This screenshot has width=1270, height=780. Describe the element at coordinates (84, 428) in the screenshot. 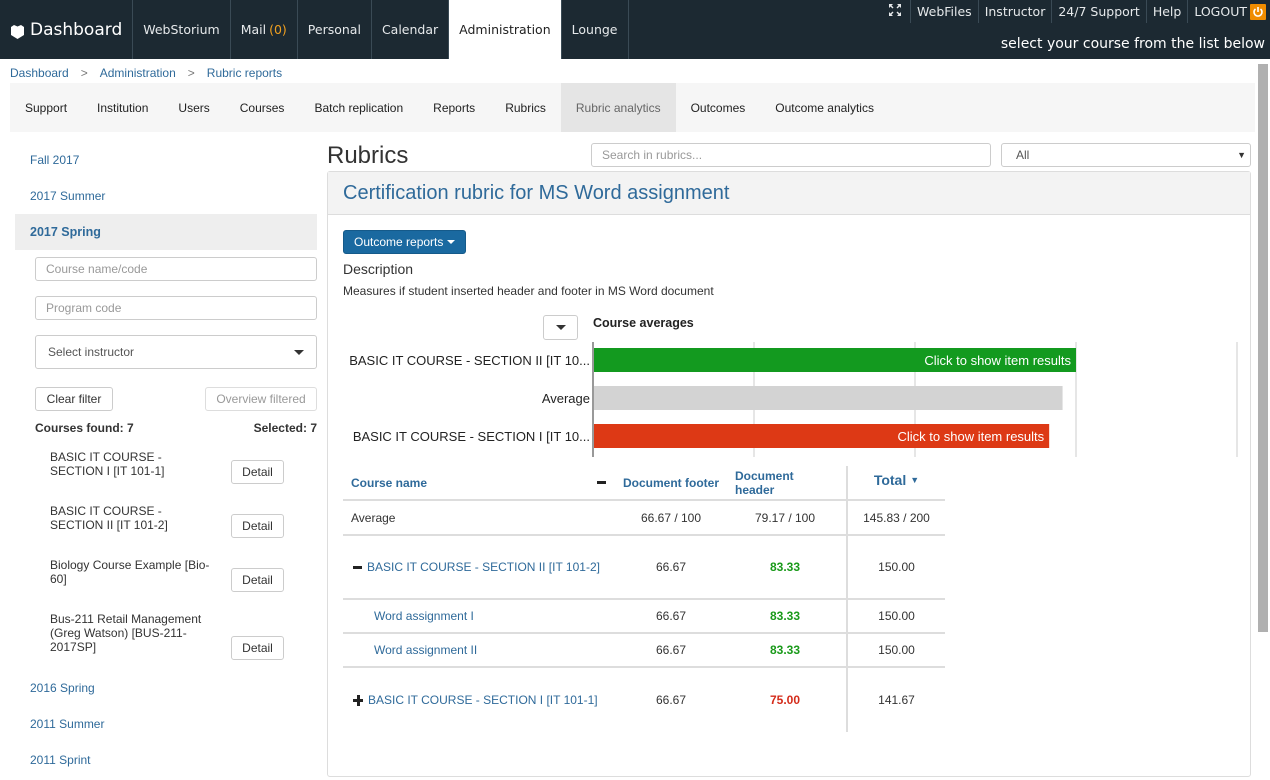

I see `courses-found-count: Courses found: 7` at that location.